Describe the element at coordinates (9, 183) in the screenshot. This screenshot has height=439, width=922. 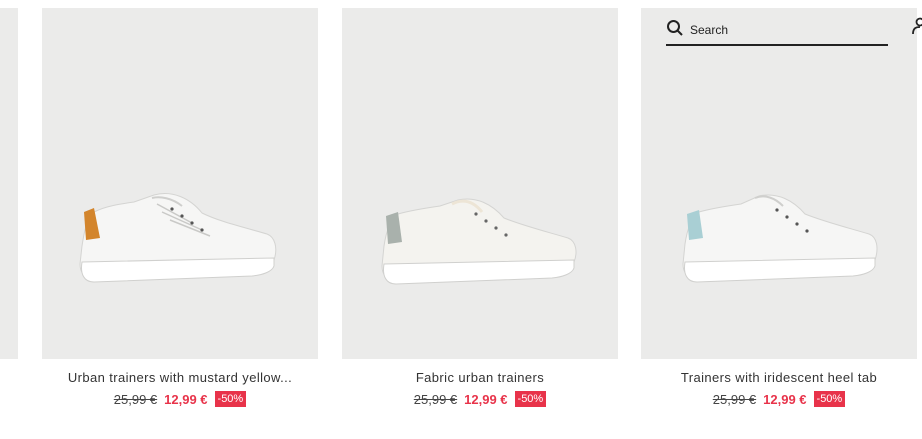
I see `previous-product-image-edge` at that location.